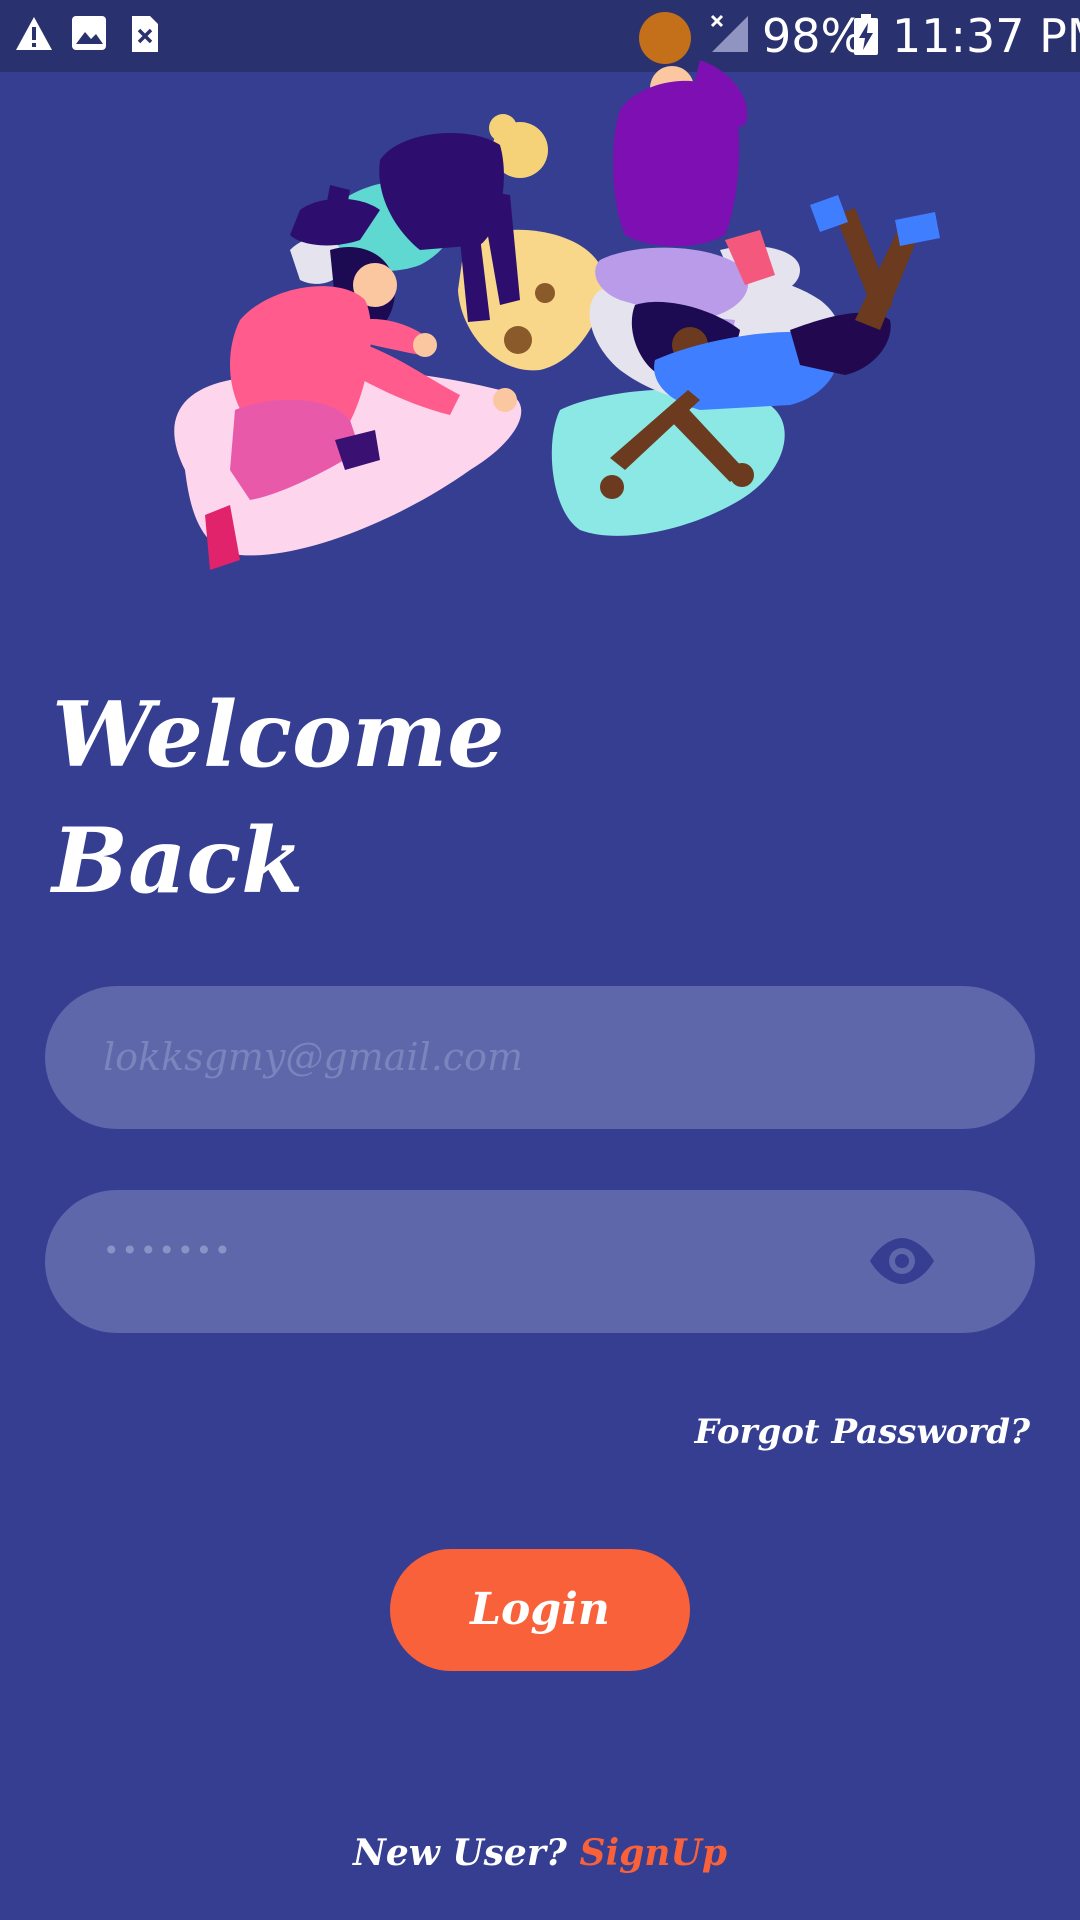  What do you see at coordinates (902, 1261) in the screenshot?
I see `eye-icon` at bounding box center [902, 1261].